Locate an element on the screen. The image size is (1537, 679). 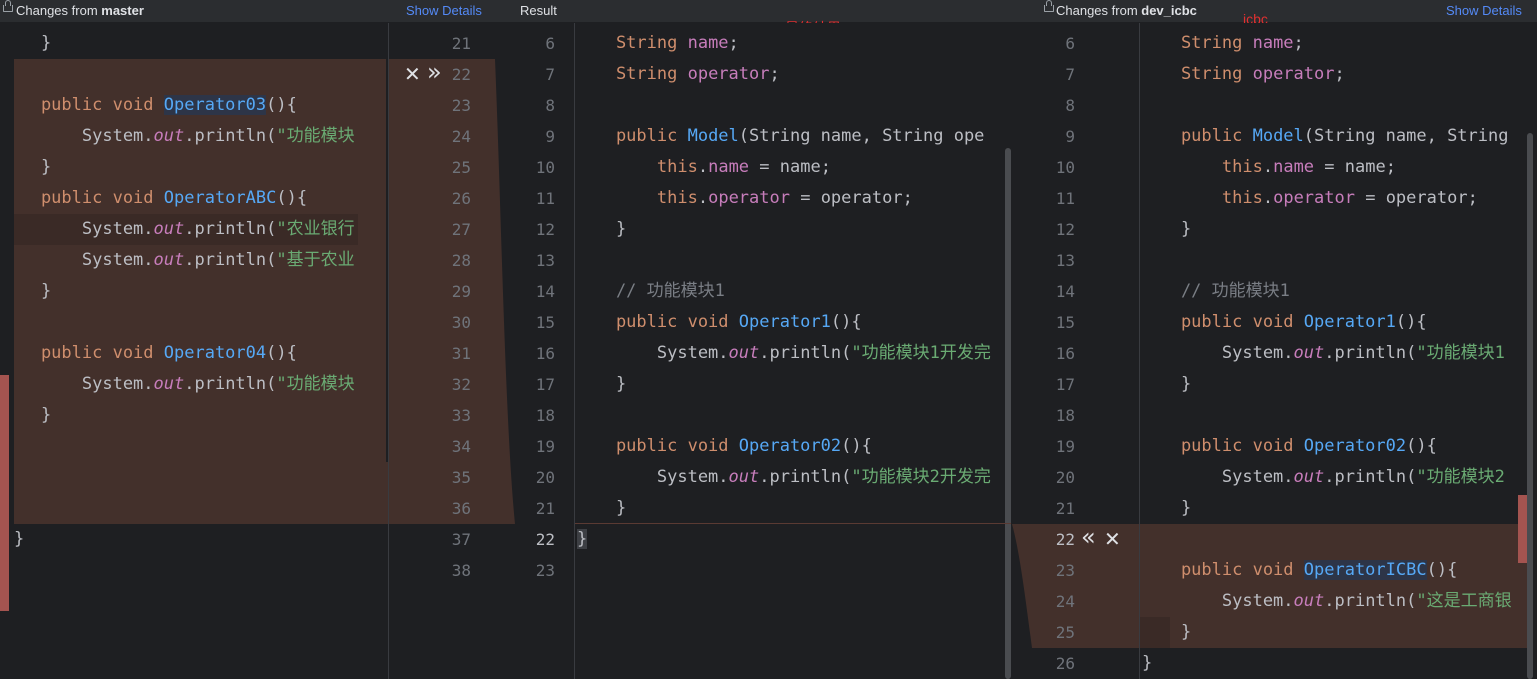
left-separator is located at coordinates (388, 351).